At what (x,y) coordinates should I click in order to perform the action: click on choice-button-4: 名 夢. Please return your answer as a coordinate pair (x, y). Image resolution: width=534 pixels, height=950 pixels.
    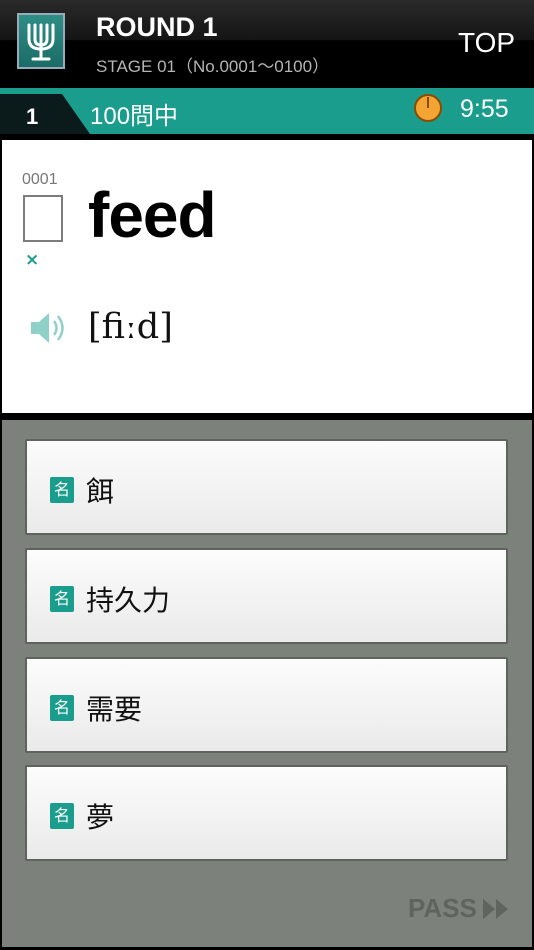
    Looking at the image, I should click on (266, 813).